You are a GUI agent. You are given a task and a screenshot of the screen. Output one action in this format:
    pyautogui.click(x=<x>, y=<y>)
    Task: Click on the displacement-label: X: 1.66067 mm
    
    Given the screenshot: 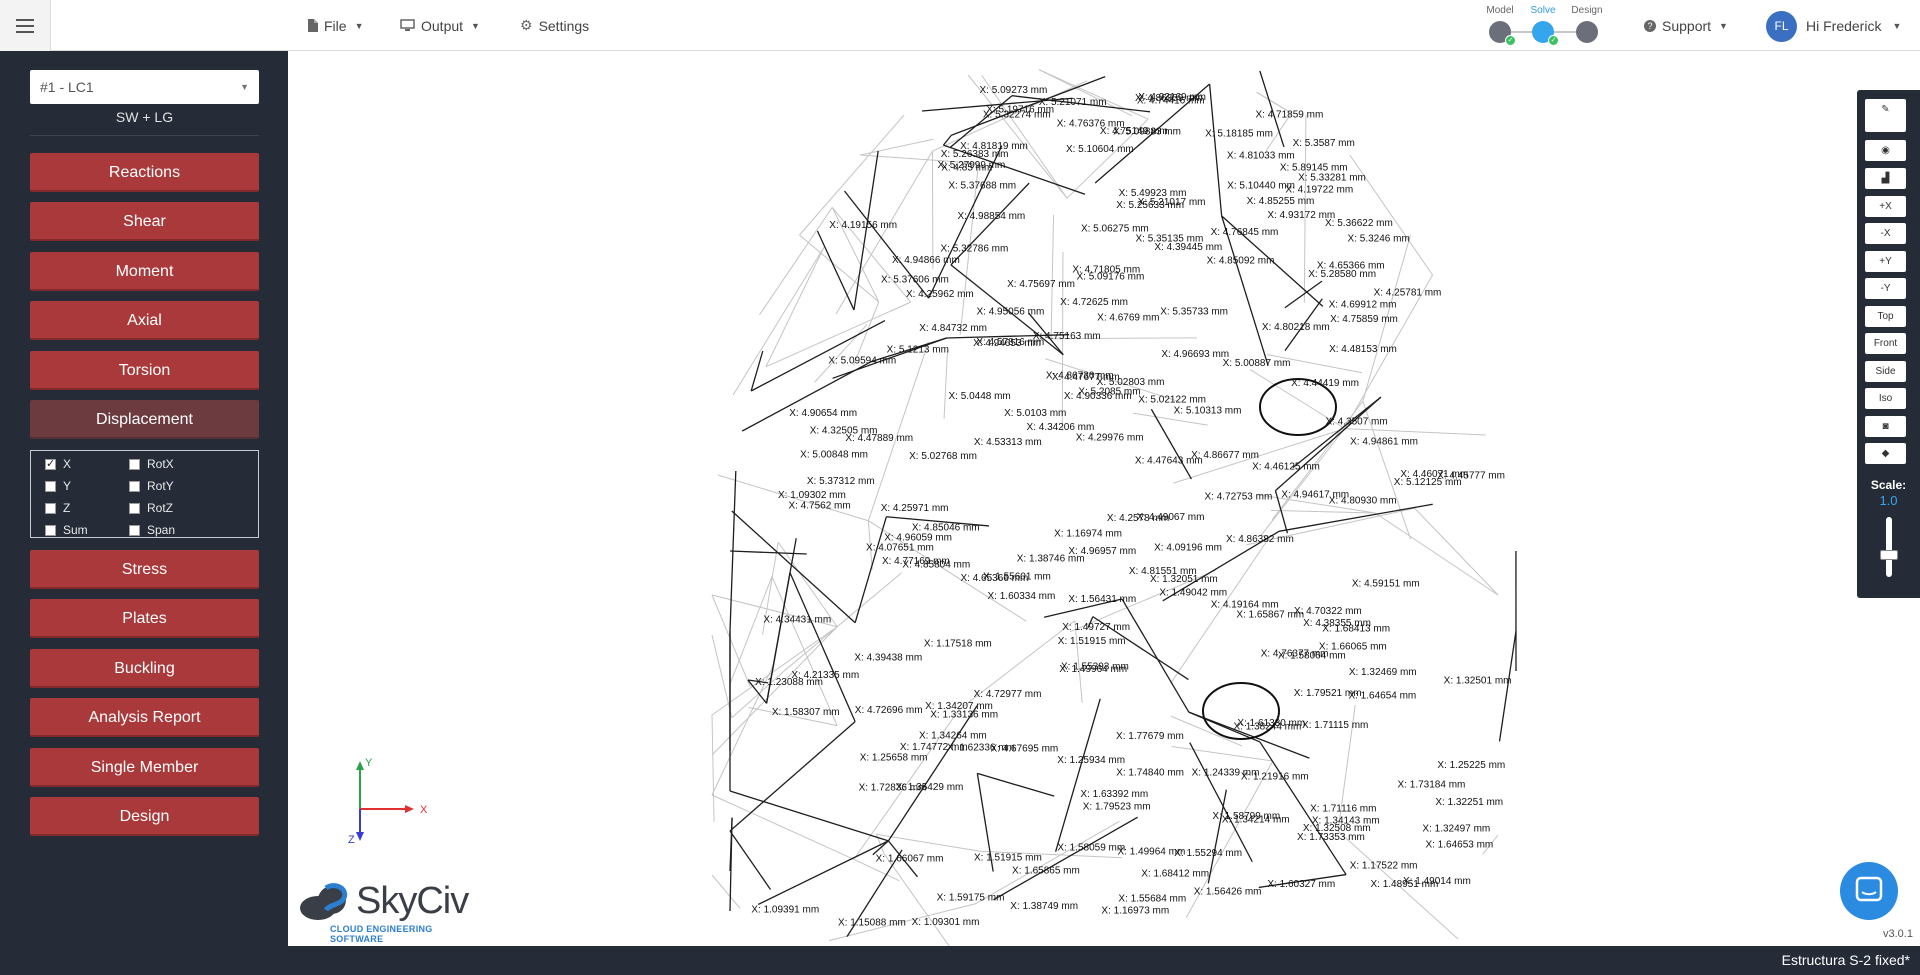 What is the action you would take?
    pyautogui.click(x=910, y=858)
    